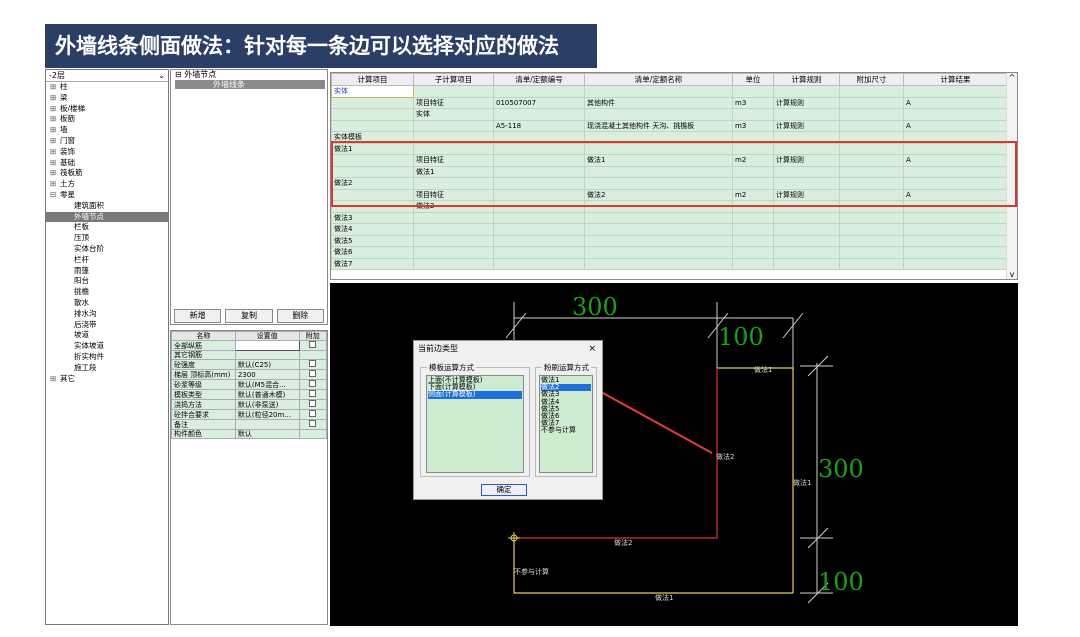 This screenshot has width=1080, height=637. Describe the element at coordinates (372, 240) in the screenshot. I see `table-cell: 做法5` at that location.